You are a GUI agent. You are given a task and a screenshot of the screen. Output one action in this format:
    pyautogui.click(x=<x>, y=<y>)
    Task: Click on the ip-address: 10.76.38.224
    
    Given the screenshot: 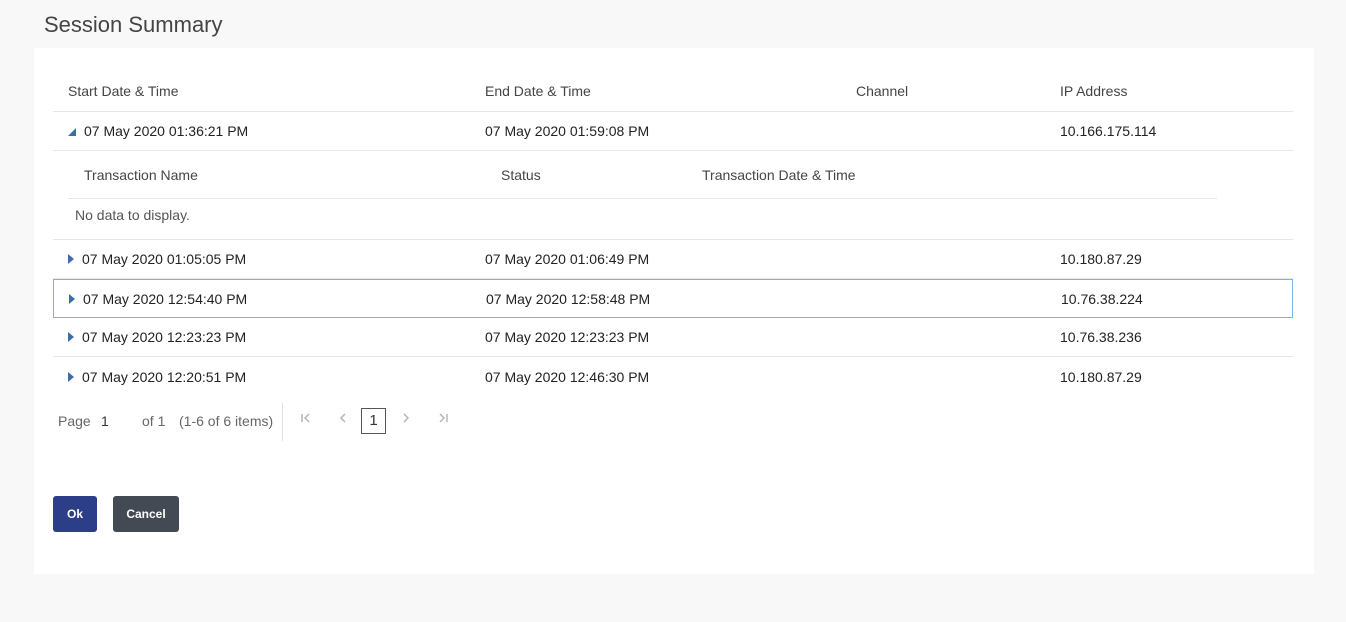 What is the action you would take?
    pyautogui.click(x=1102, y=298)
    